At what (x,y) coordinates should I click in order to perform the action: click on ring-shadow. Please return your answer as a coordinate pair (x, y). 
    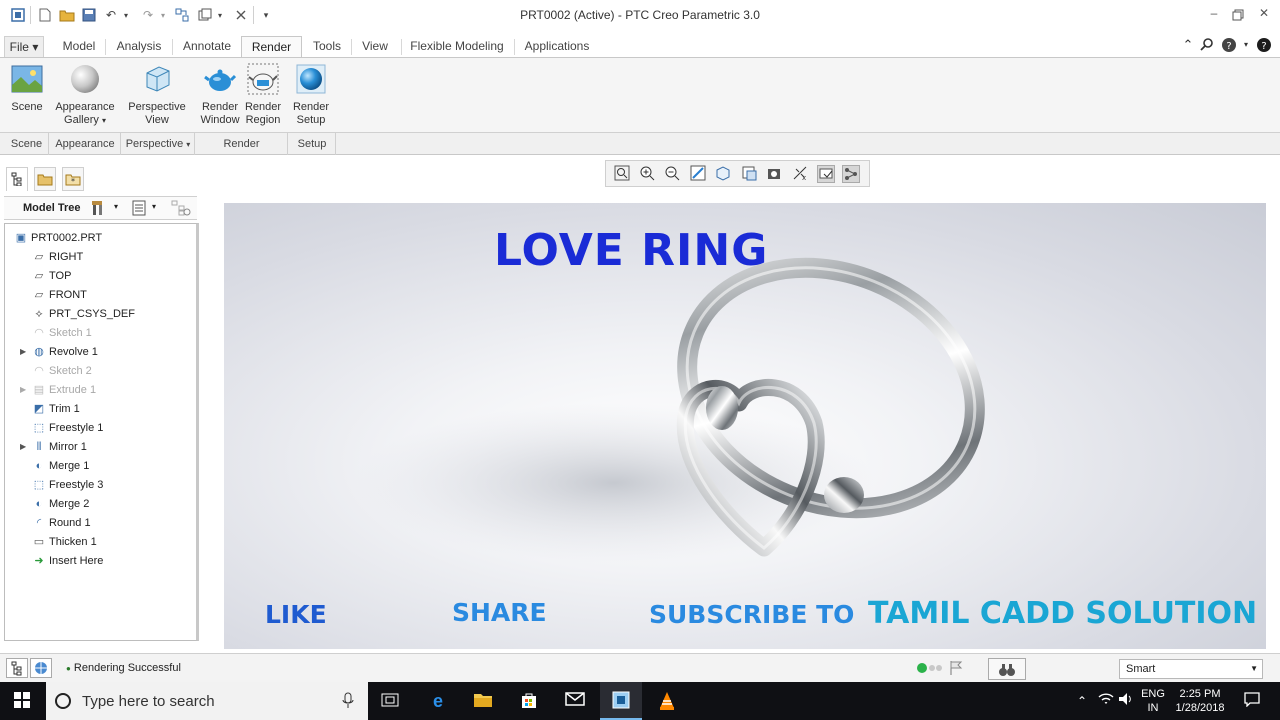
    Looking at the image, I should click on (614, 483).